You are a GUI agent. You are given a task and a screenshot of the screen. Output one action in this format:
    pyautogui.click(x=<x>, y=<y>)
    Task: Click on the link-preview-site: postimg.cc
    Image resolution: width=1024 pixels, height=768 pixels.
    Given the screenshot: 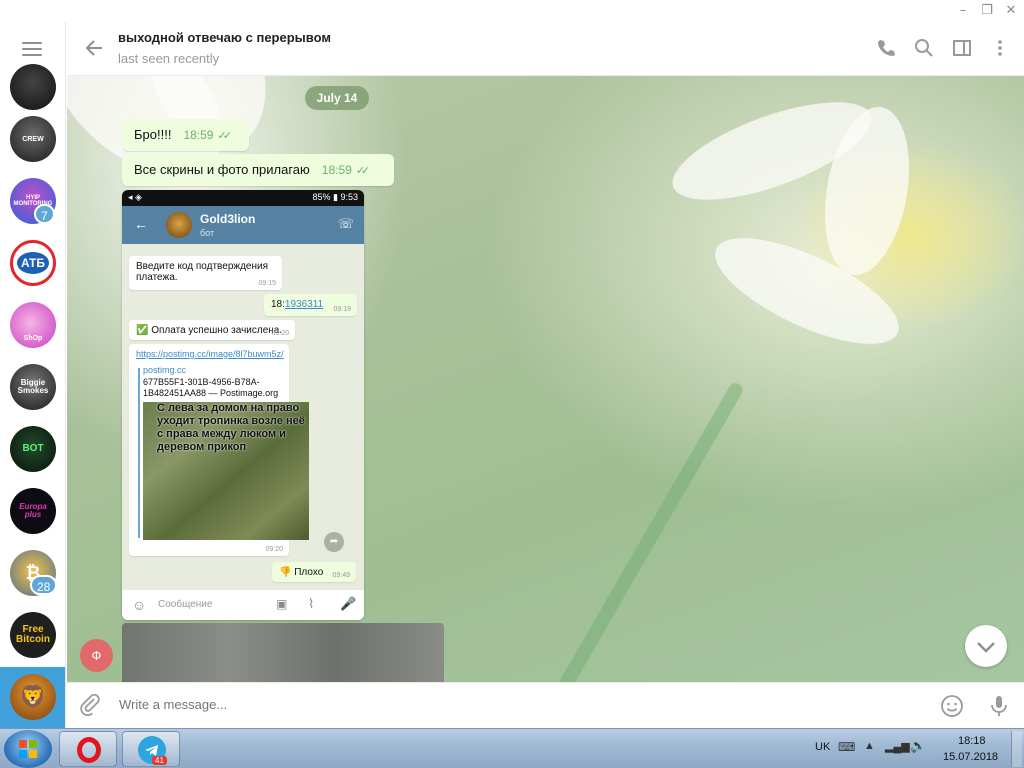 What is the action you would take?
    pyautogui.click(x=165, y=370)
    